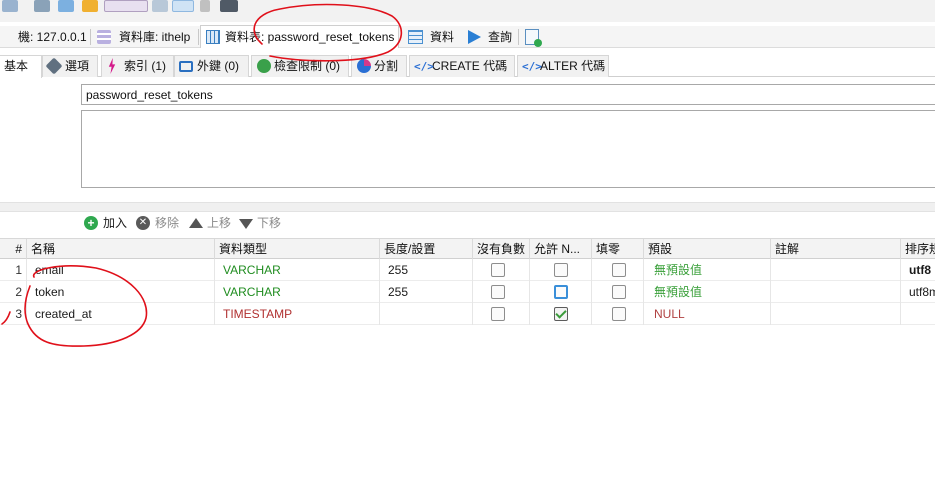  Describe the element at coordinates (126, 6) in the screenshot. I see `binary-icon` at that location.